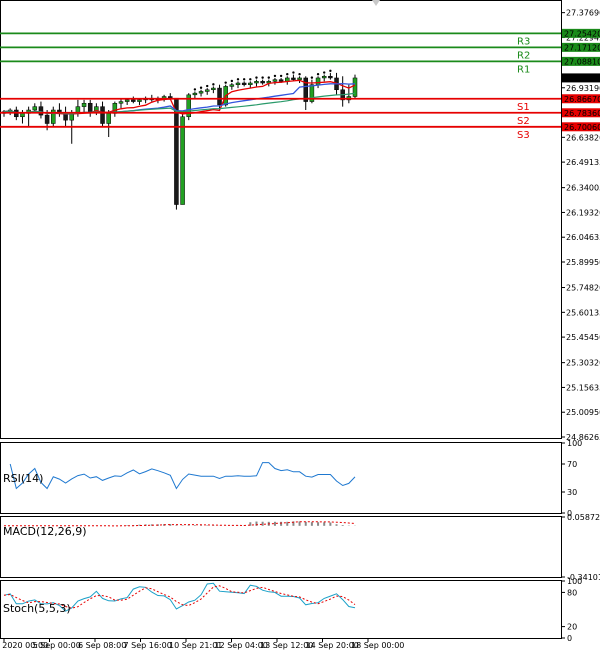  I want to click on price-tick-label: 27.37690, so click(583, 13).